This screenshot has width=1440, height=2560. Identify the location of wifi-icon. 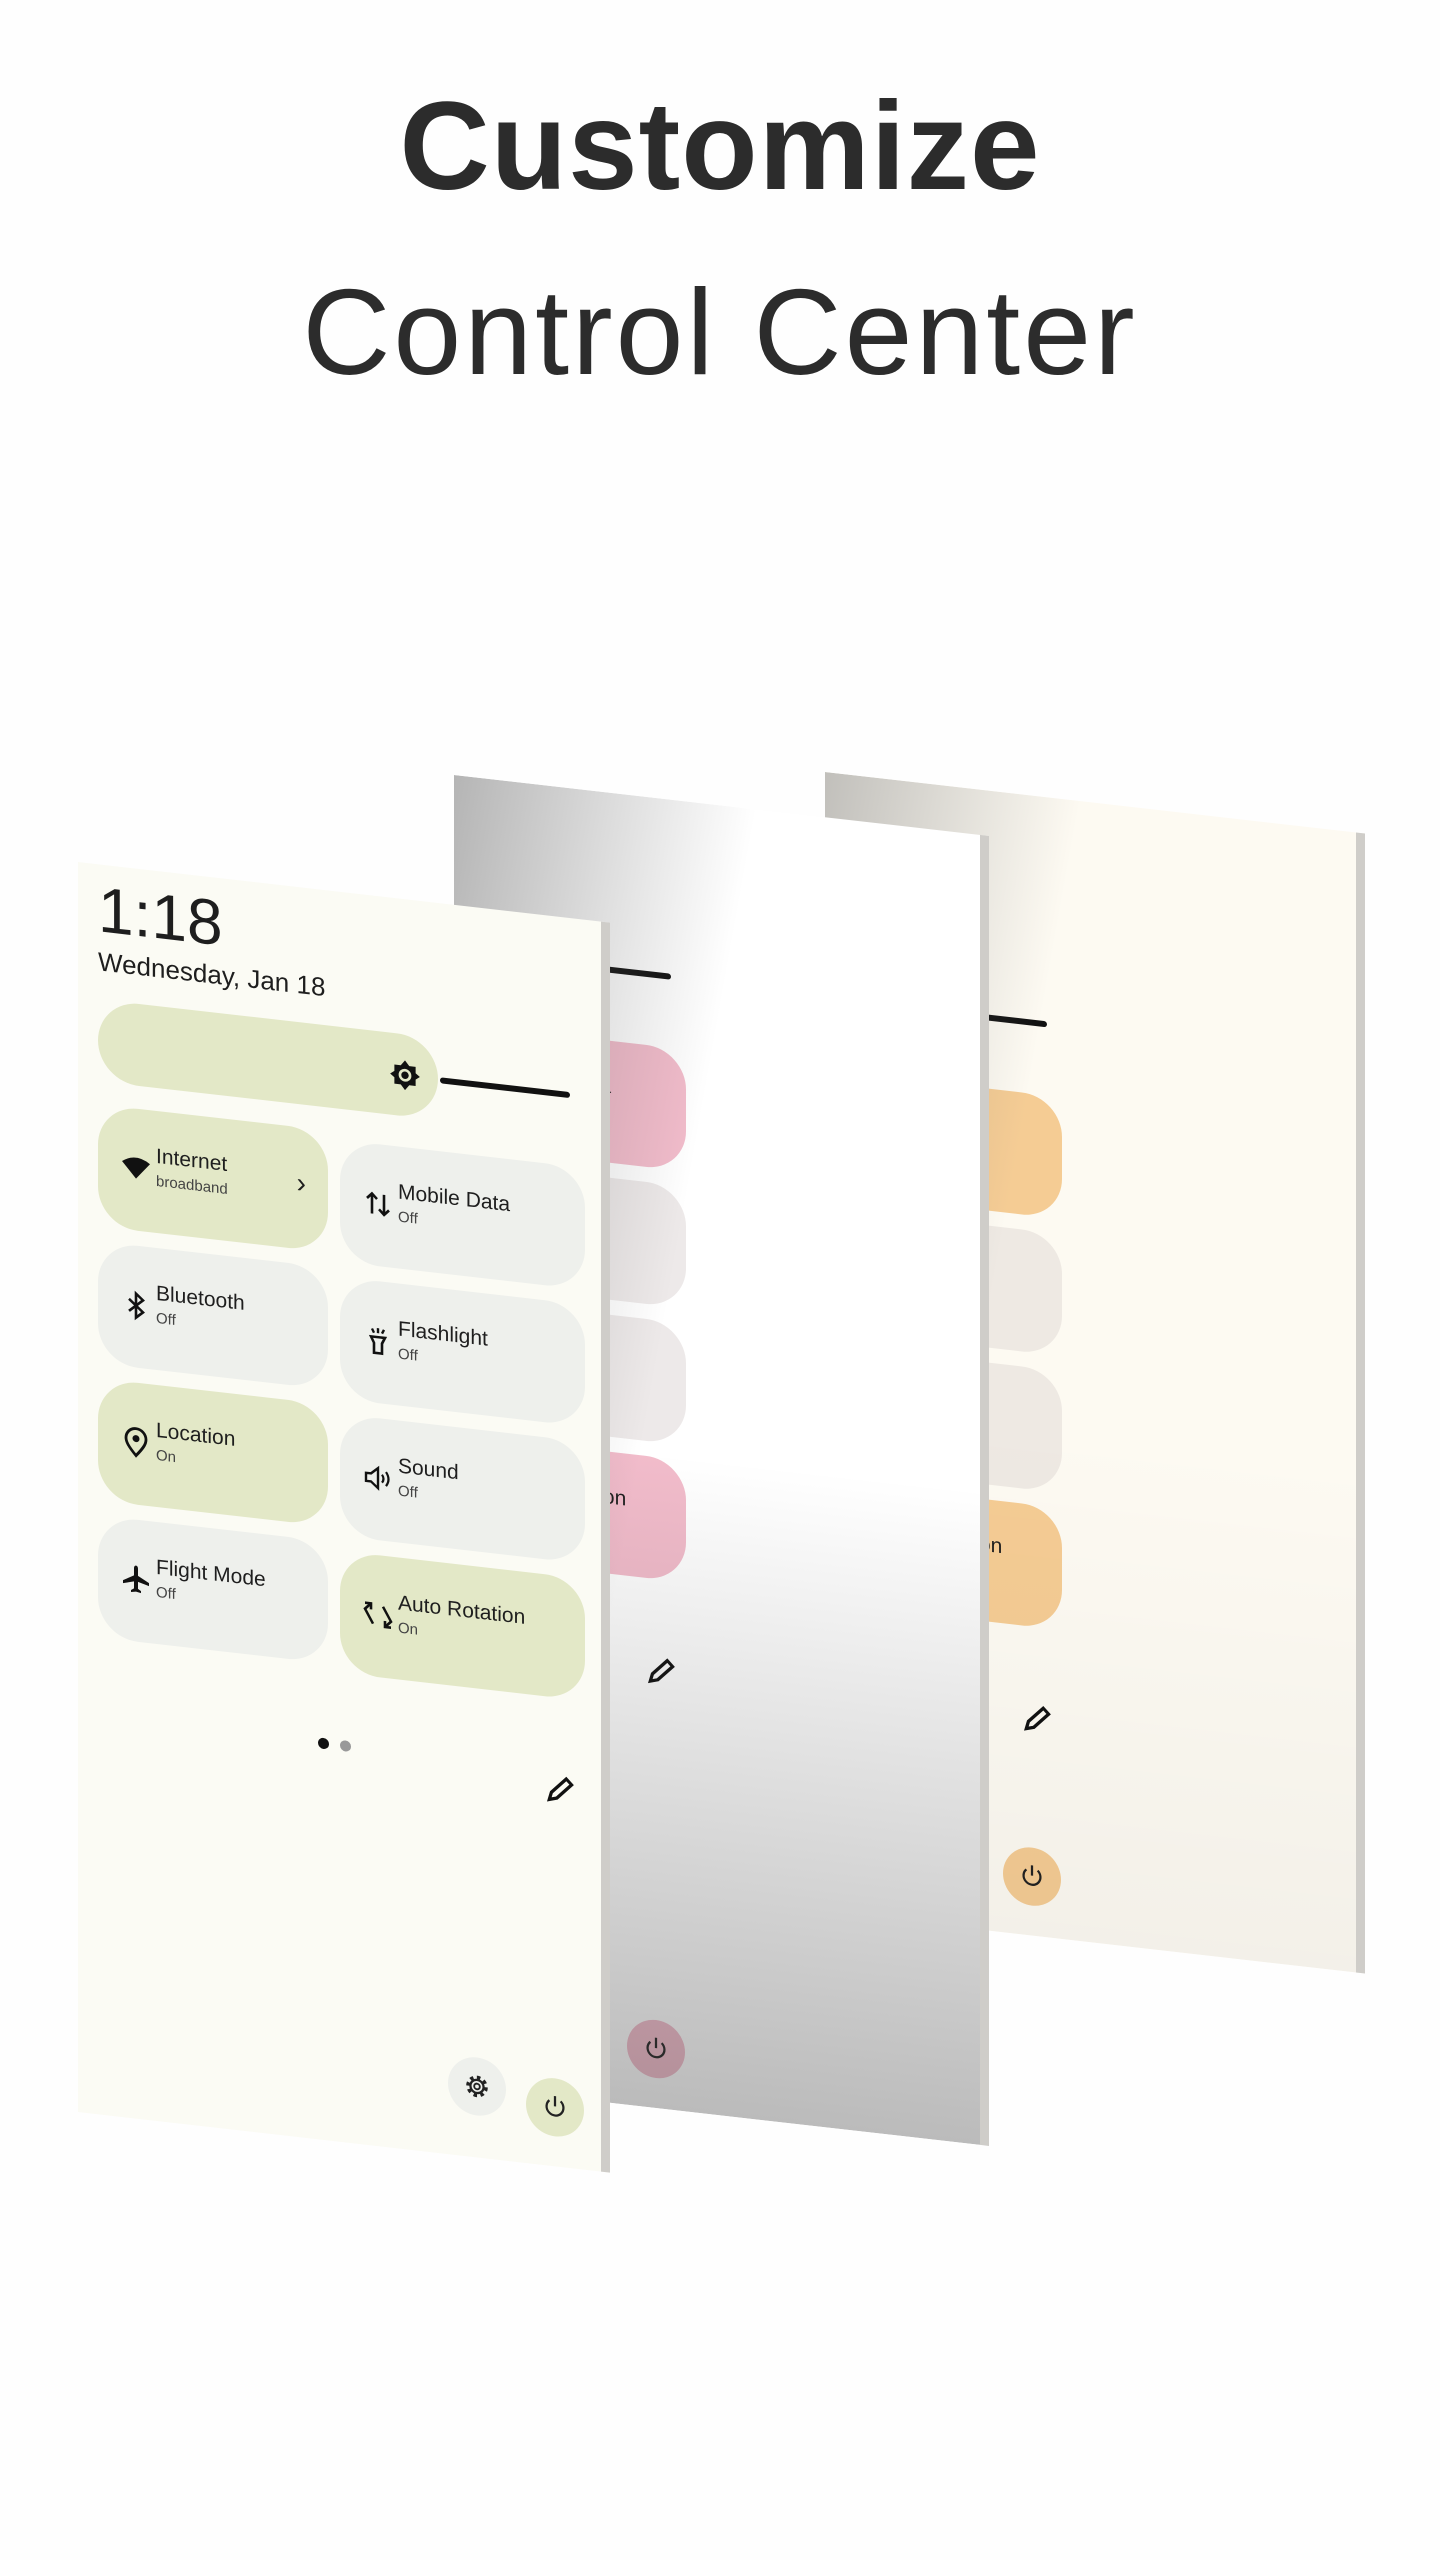
(136, 1168).